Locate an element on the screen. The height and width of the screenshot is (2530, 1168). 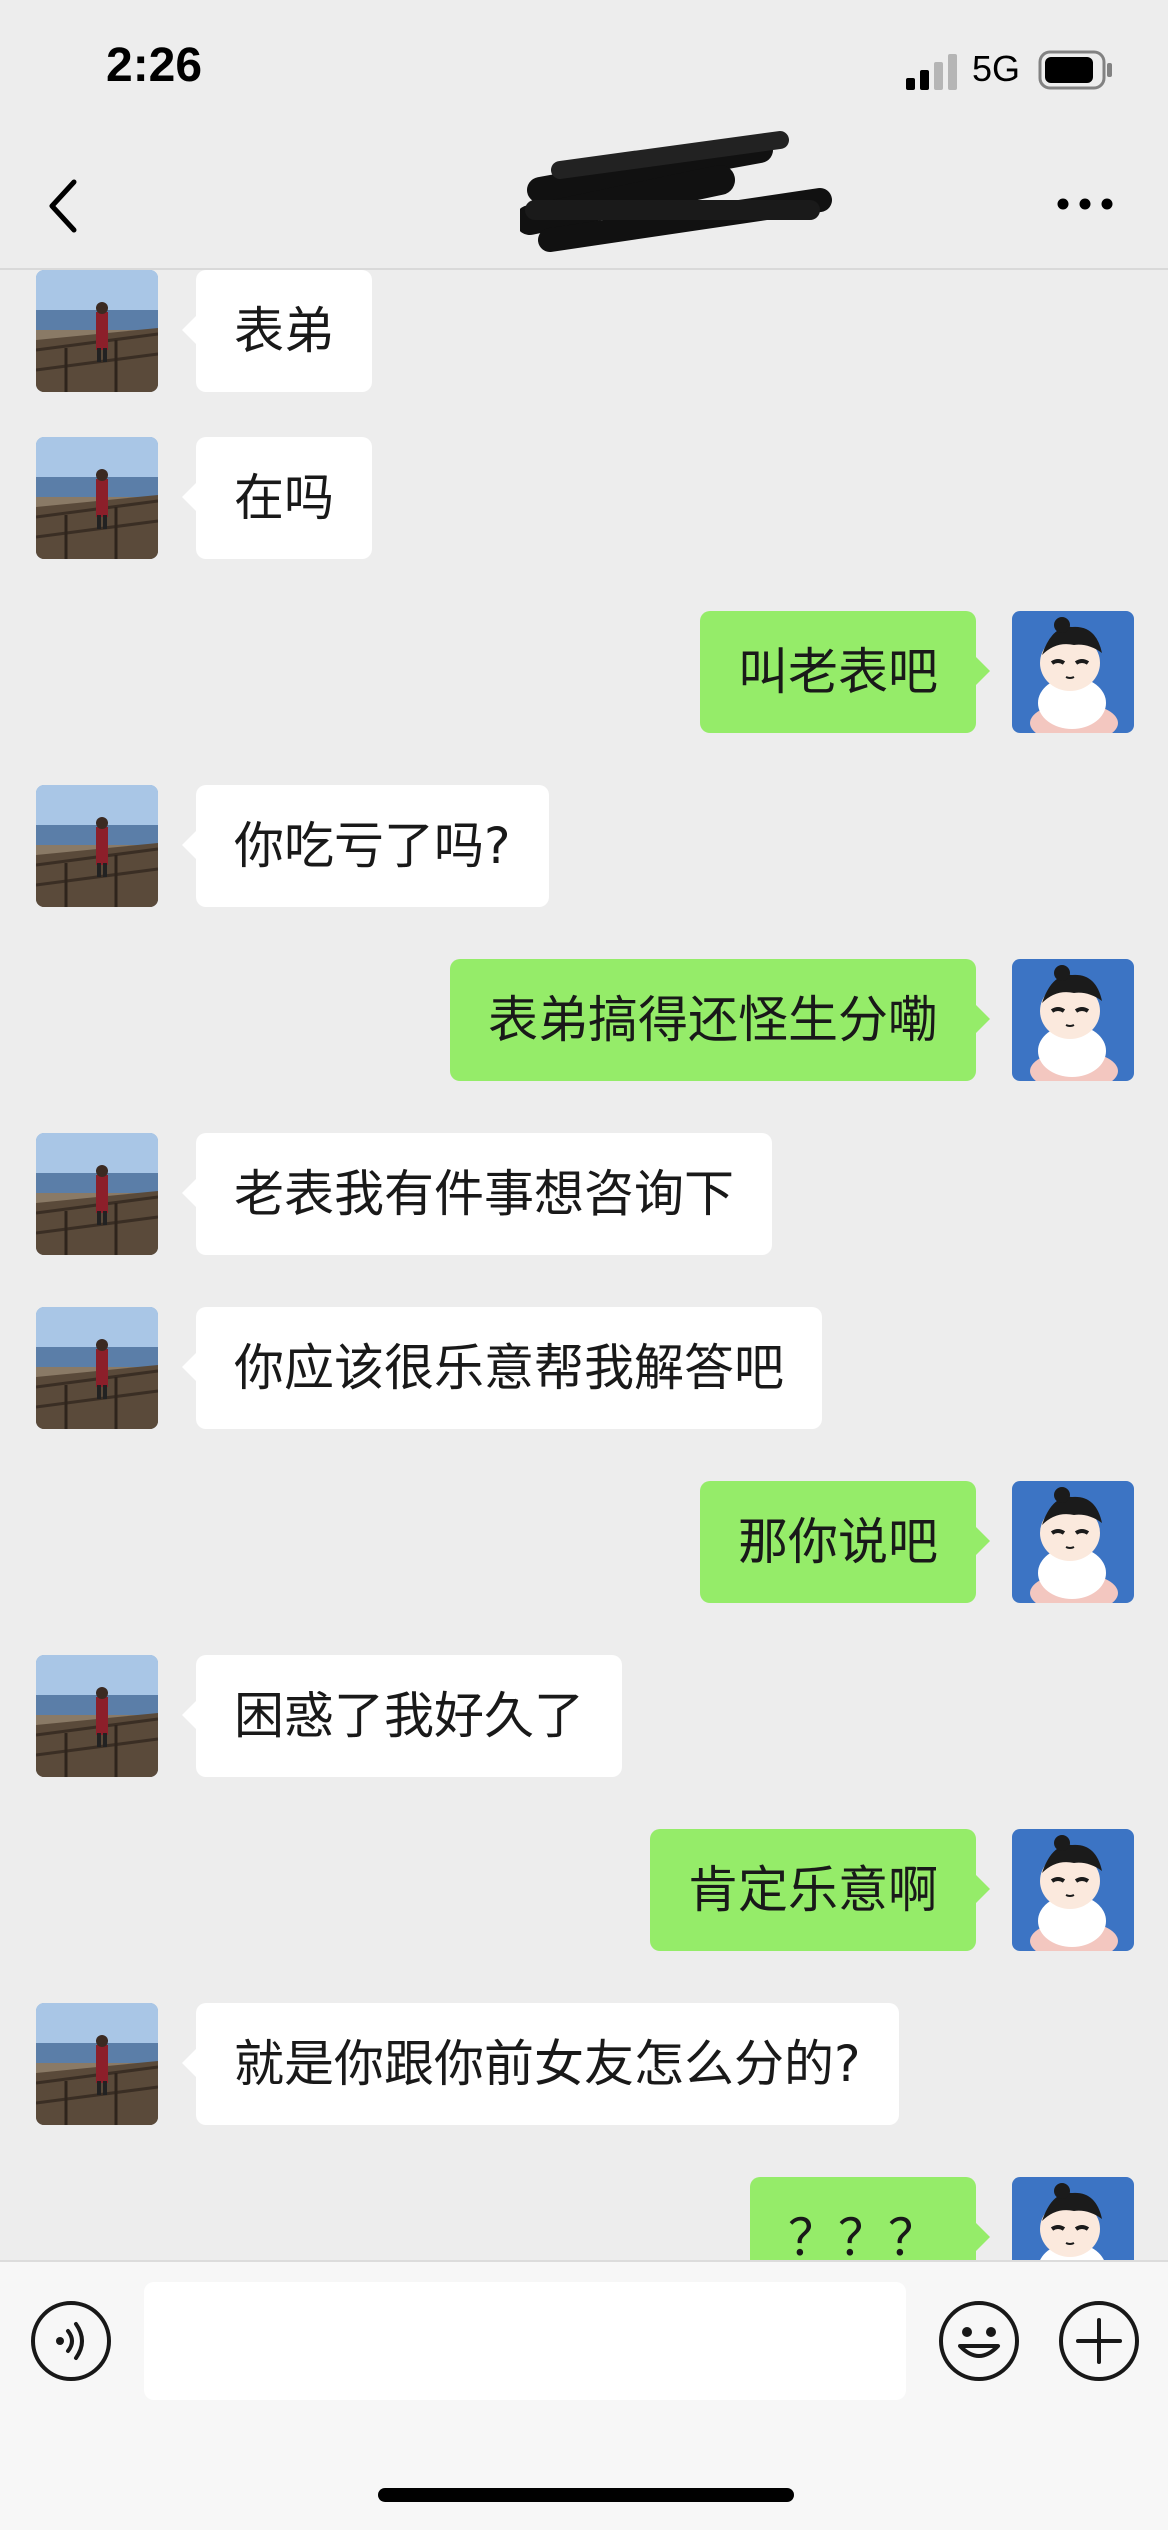
cellular-signal-icon is located at coordinates (931, 72).